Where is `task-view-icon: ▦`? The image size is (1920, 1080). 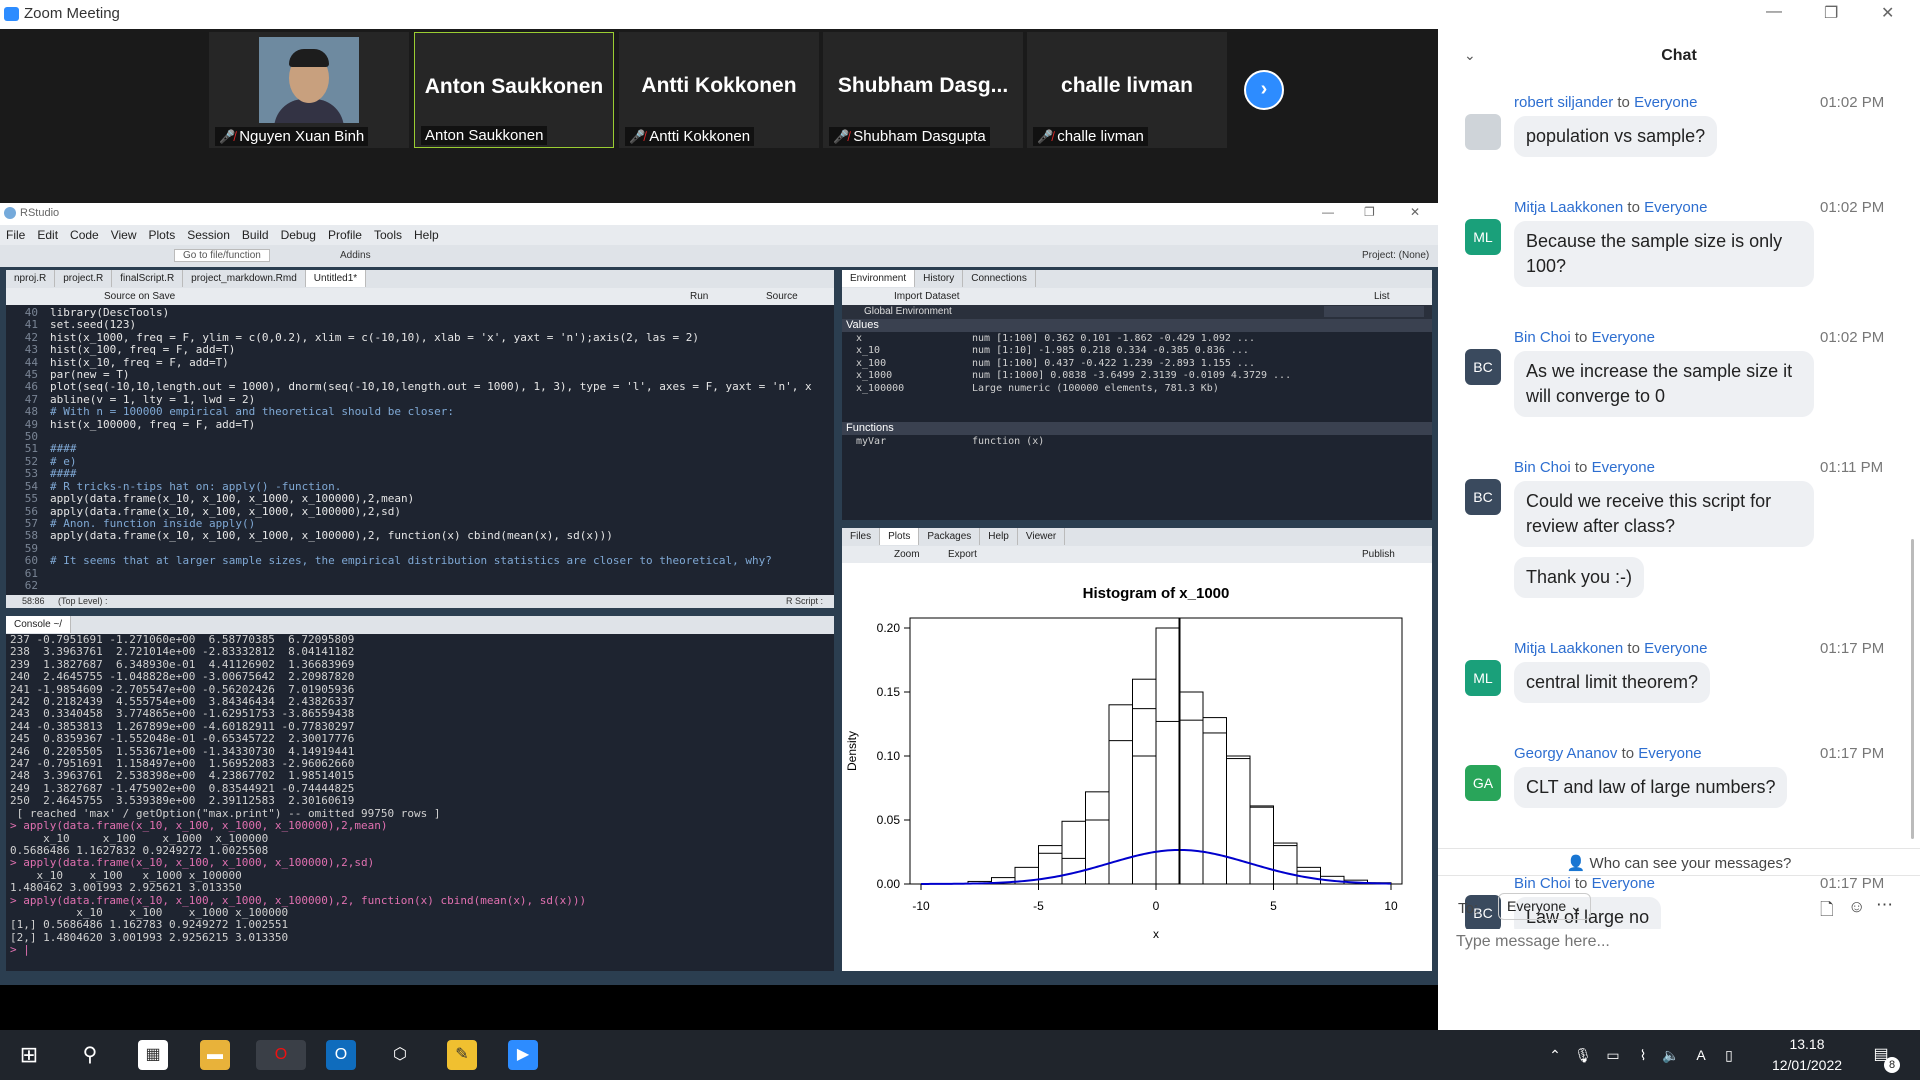
task-view-icon: ▦ is located at coordinates (153, 1055).